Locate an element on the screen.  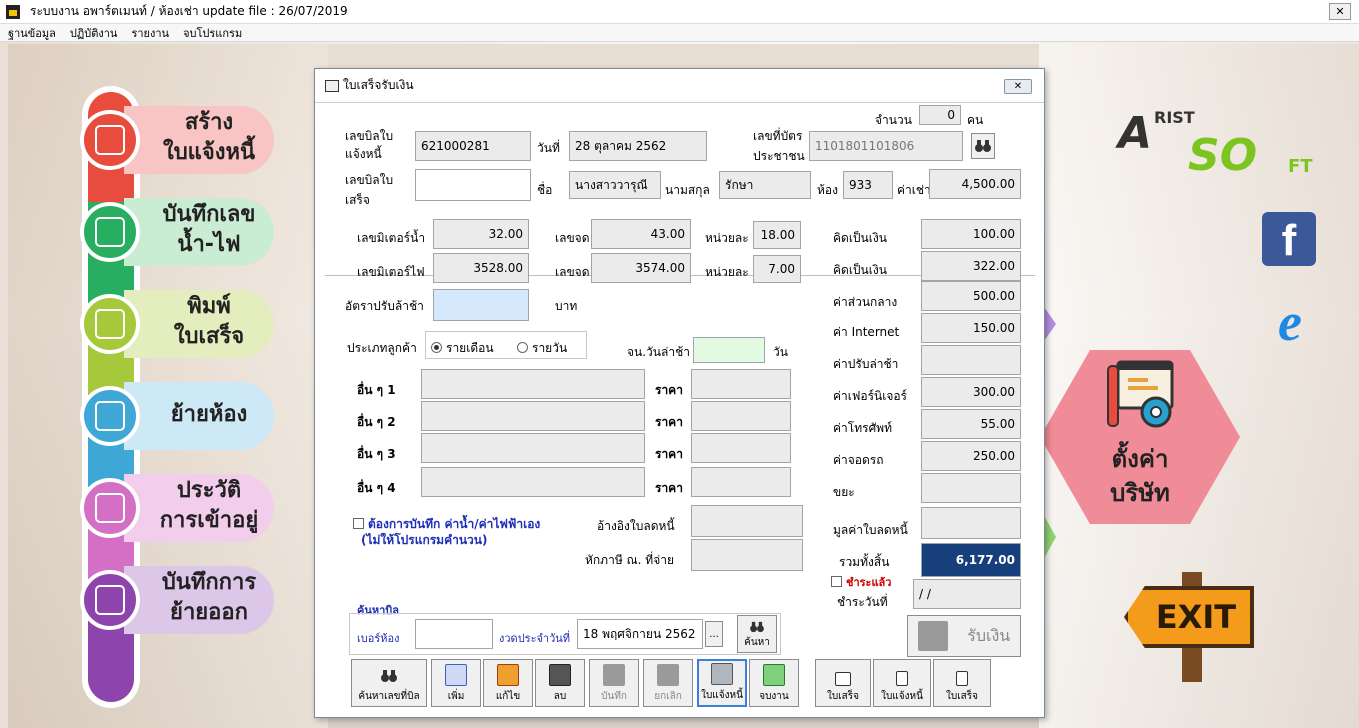
last-name-field: รักษา is located at coordinates (765, 185).